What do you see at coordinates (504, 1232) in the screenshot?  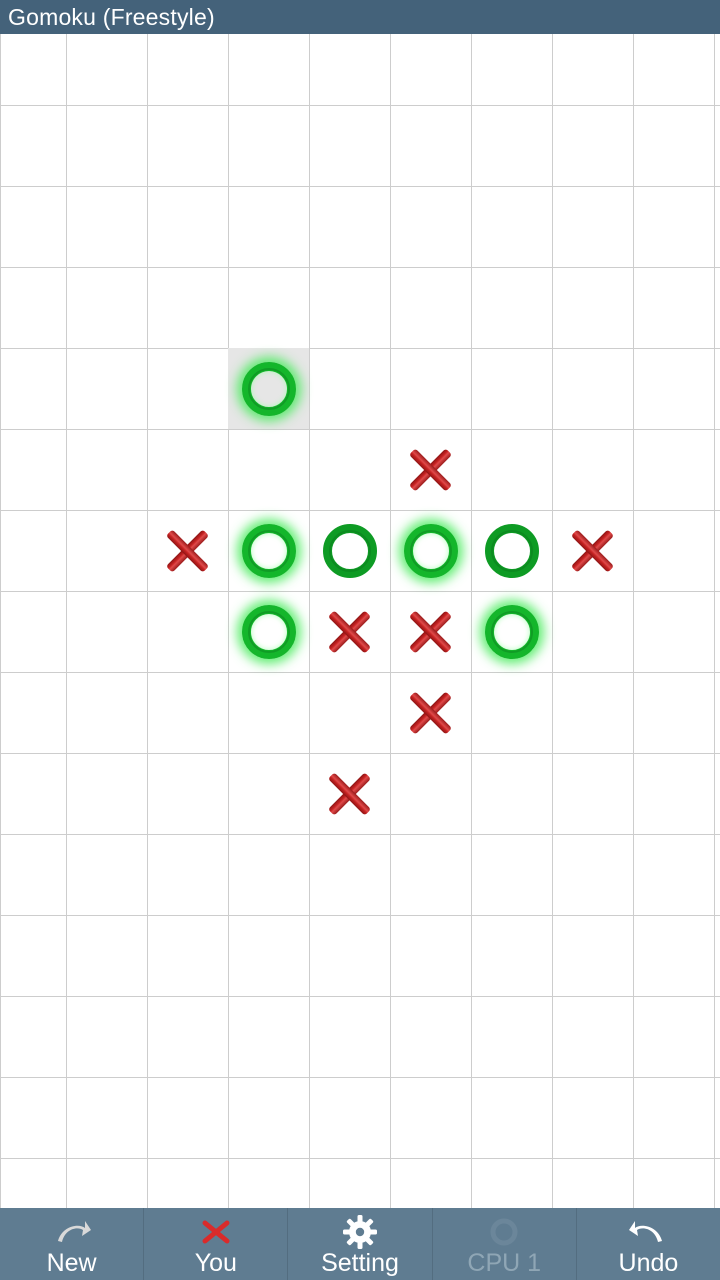 I see `circle-icon` at bounding box center [504, 1232].